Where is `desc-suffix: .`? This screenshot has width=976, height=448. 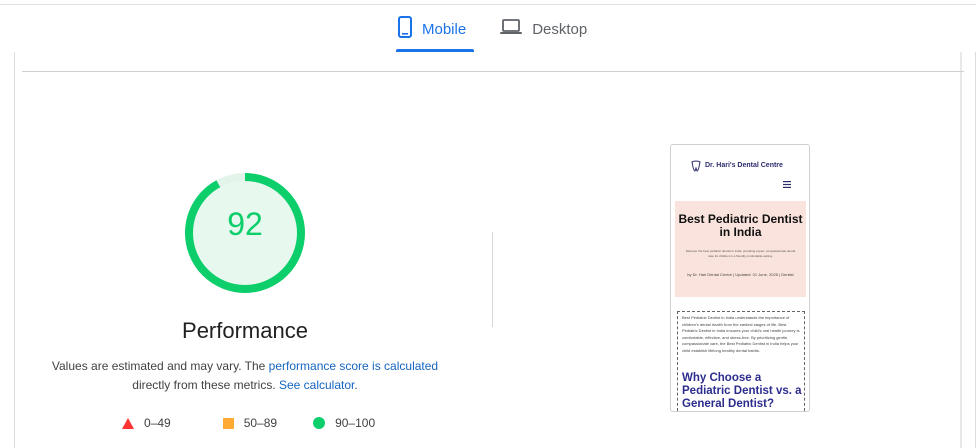
desc-suffix: . is located at coordinates (356, 385).